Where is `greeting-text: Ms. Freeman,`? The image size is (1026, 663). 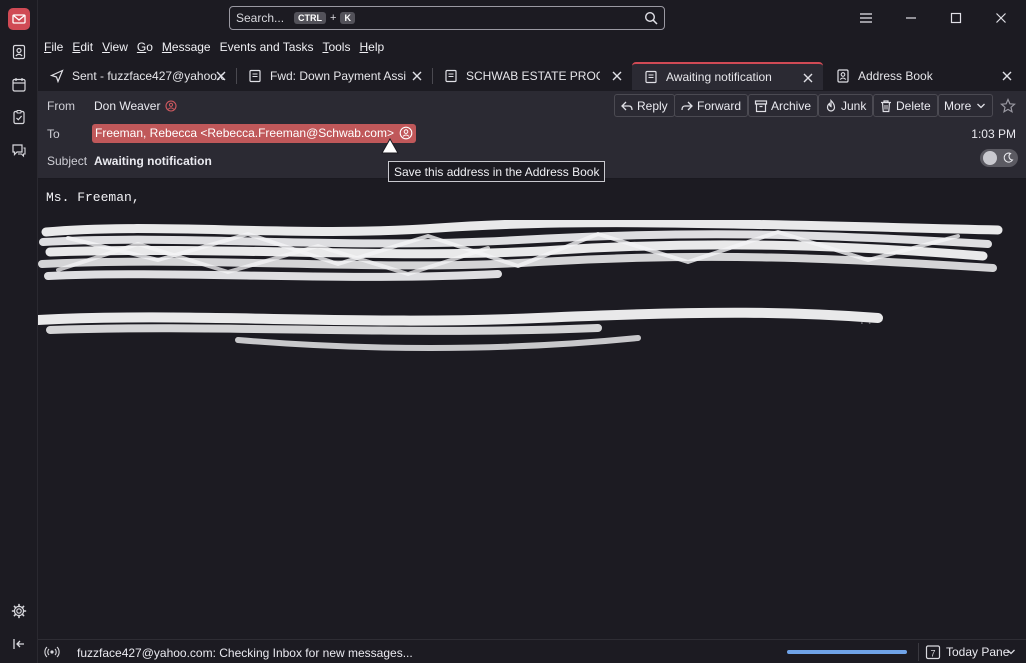
greeting-text: Ms. Freeman, is located at coordinates (93, 197).